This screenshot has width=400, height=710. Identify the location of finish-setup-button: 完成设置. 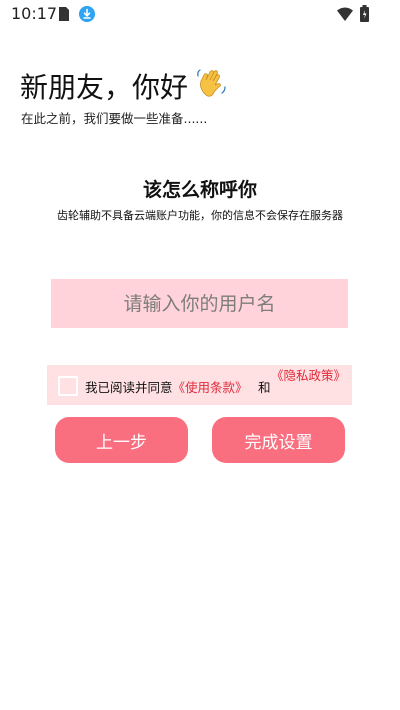
(278, 440).